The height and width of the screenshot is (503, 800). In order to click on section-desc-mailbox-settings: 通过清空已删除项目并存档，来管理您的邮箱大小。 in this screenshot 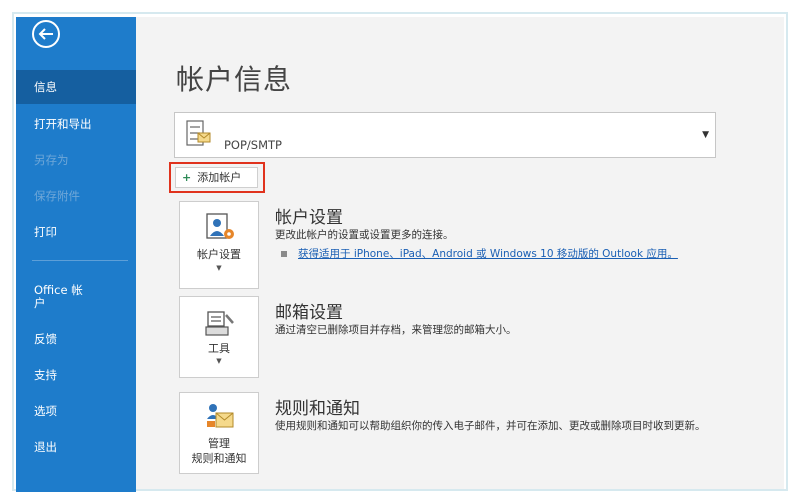, I will do `click(396, 330)`.